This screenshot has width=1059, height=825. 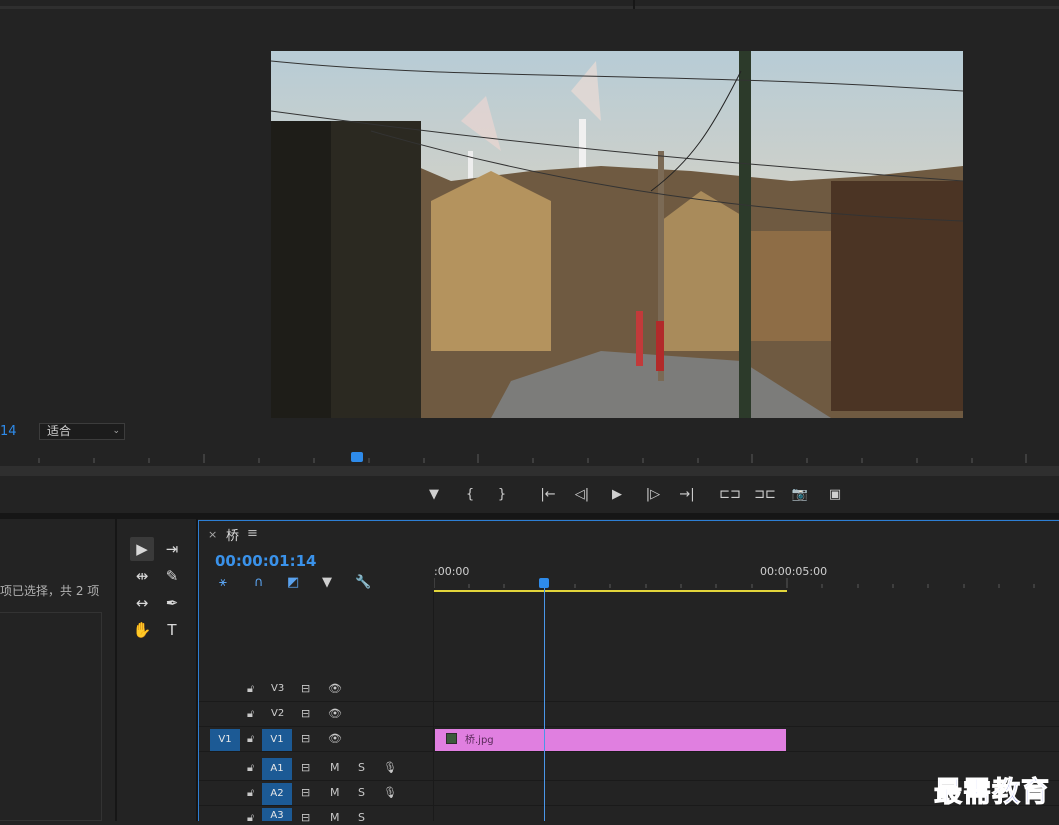 What do you see at coordinates (357, 457) in the screenshot?
I see `monitor-playhead` at bounding box center [357, 457].